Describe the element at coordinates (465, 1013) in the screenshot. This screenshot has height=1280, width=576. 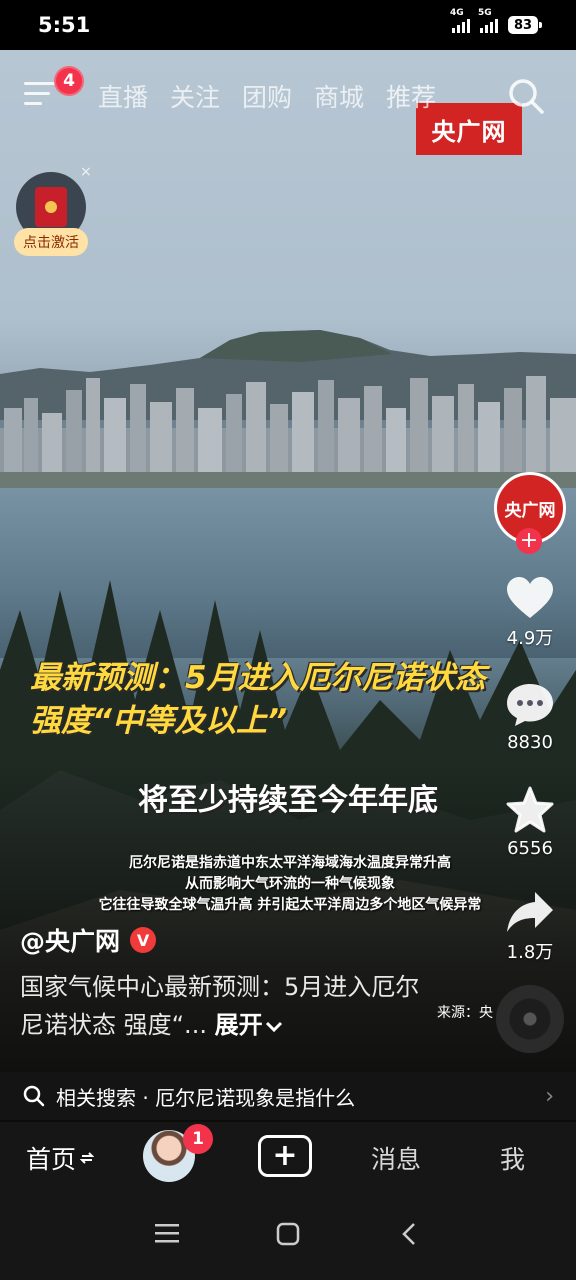
I see `video-source-label: 来源：央` at that location.